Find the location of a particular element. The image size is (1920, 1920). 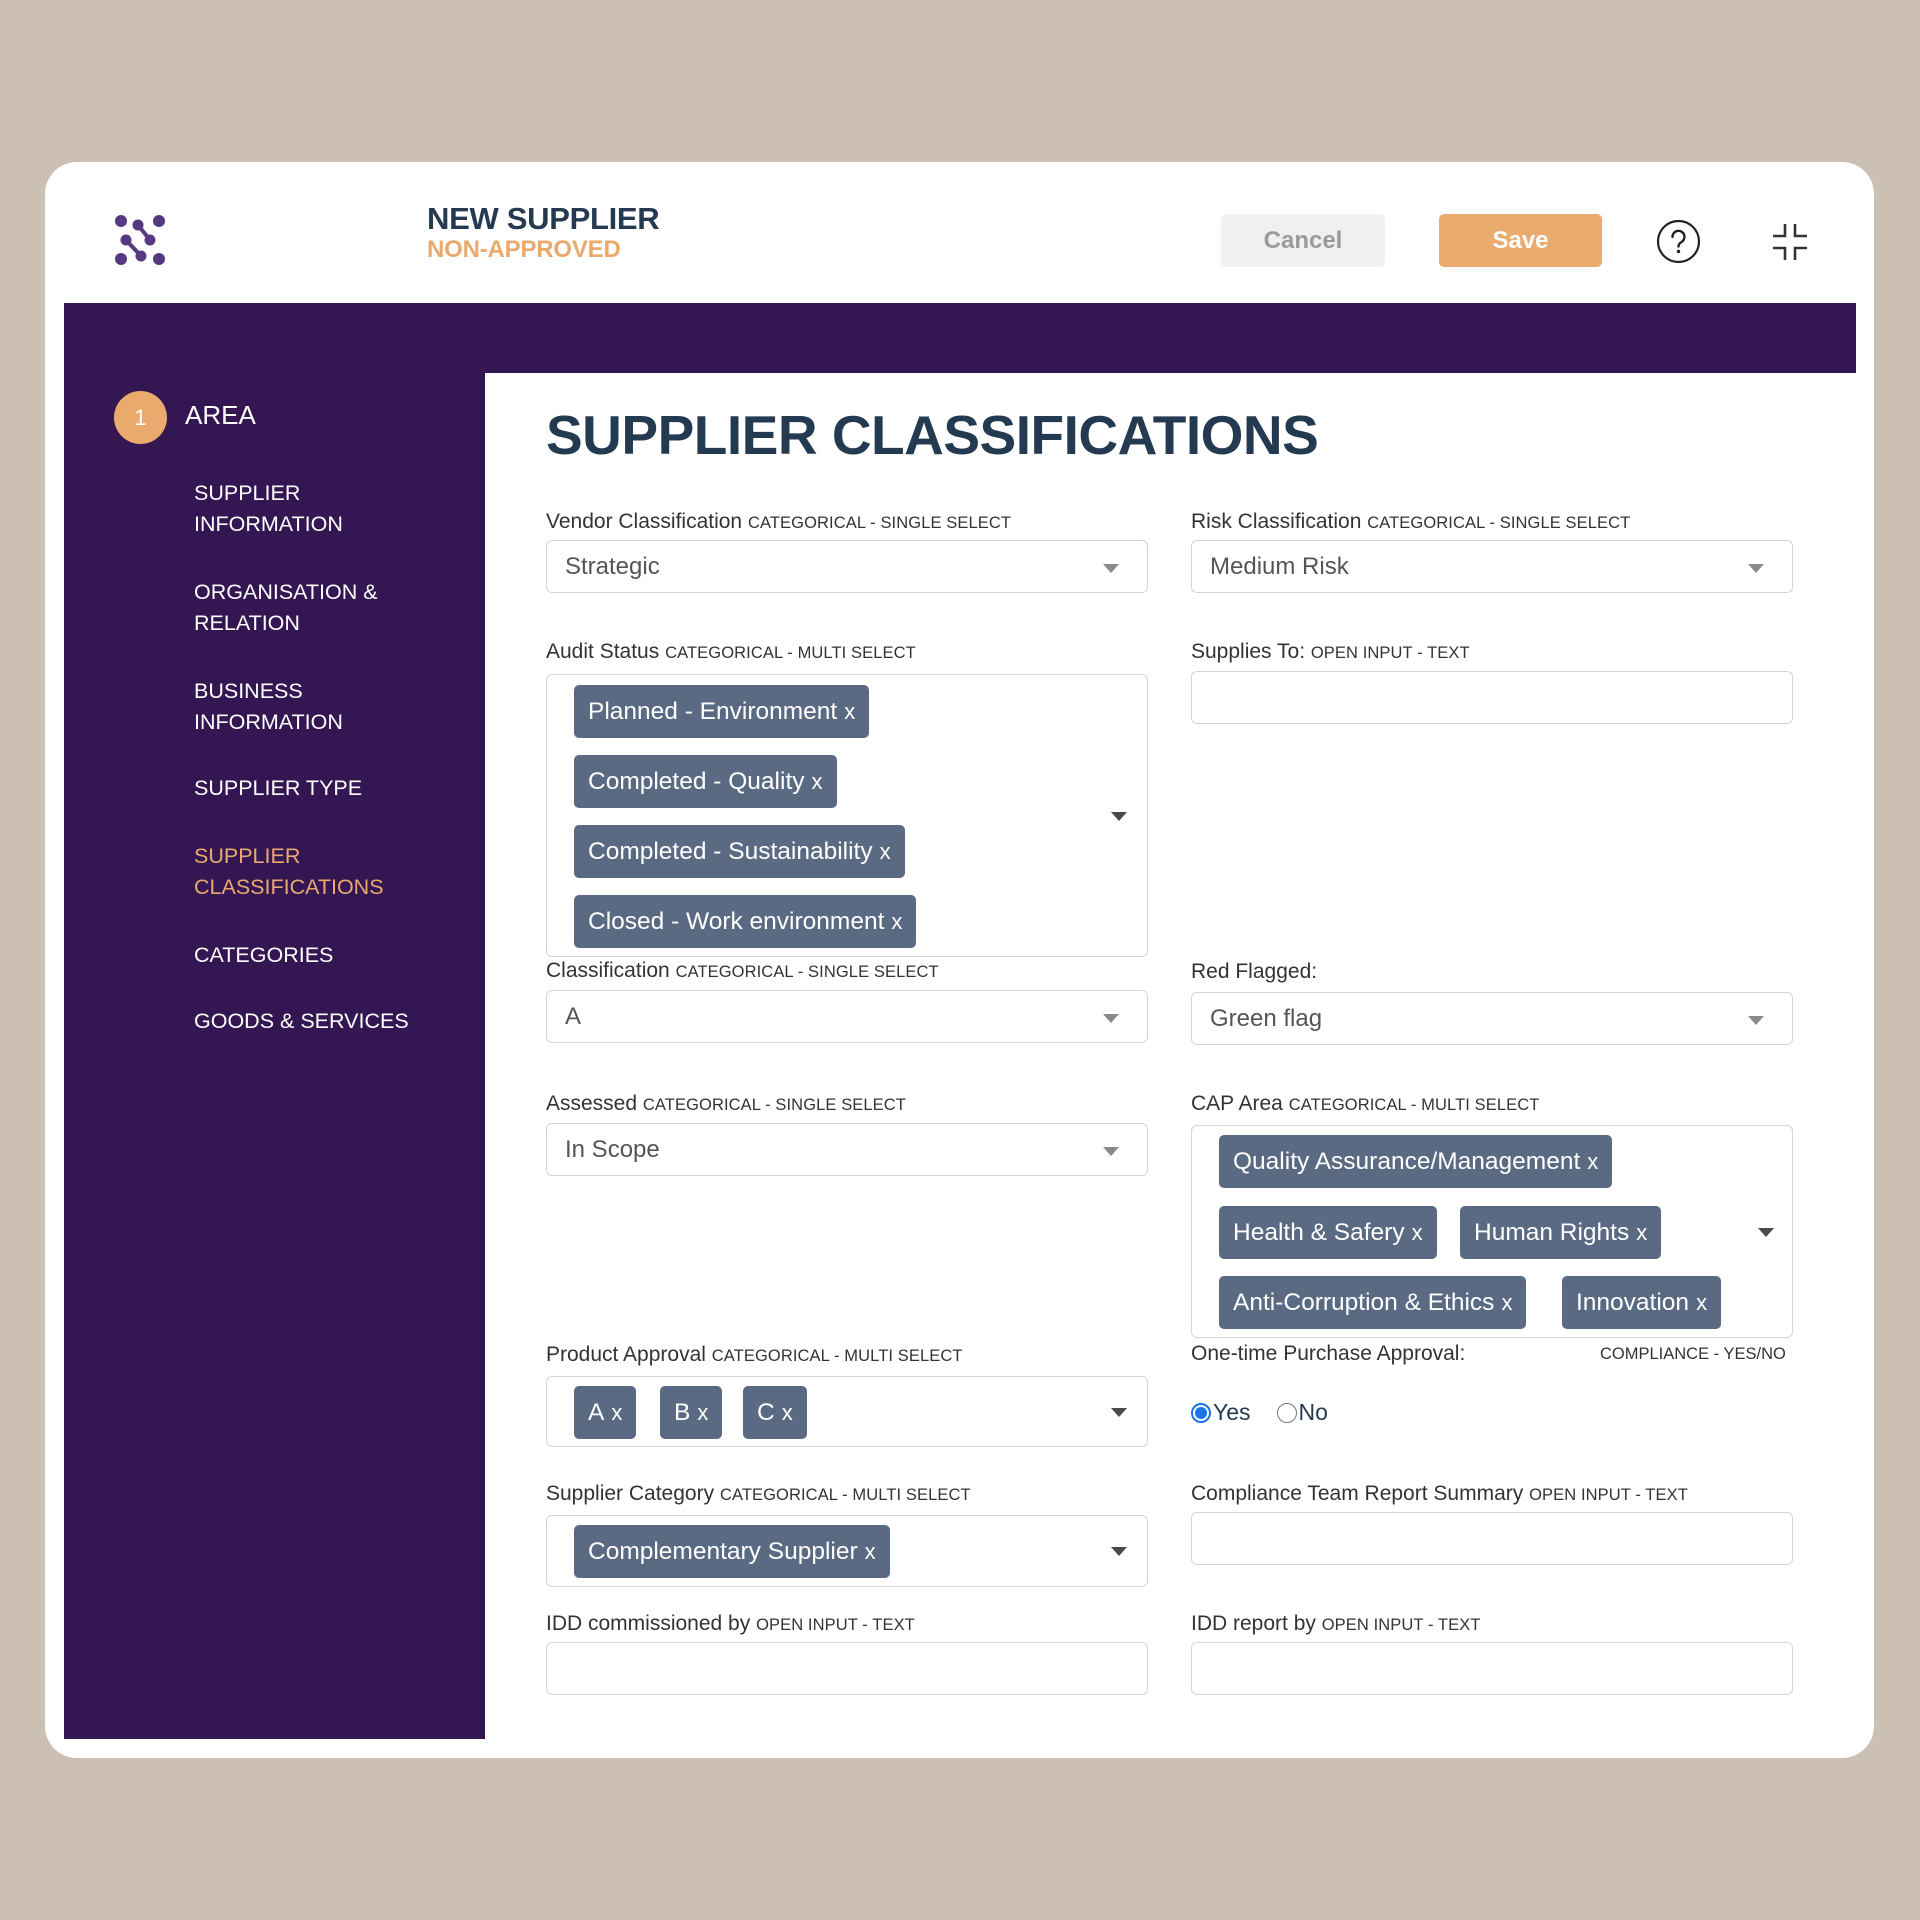

compliance-summary-input is located at coordinates (1492, 1538).